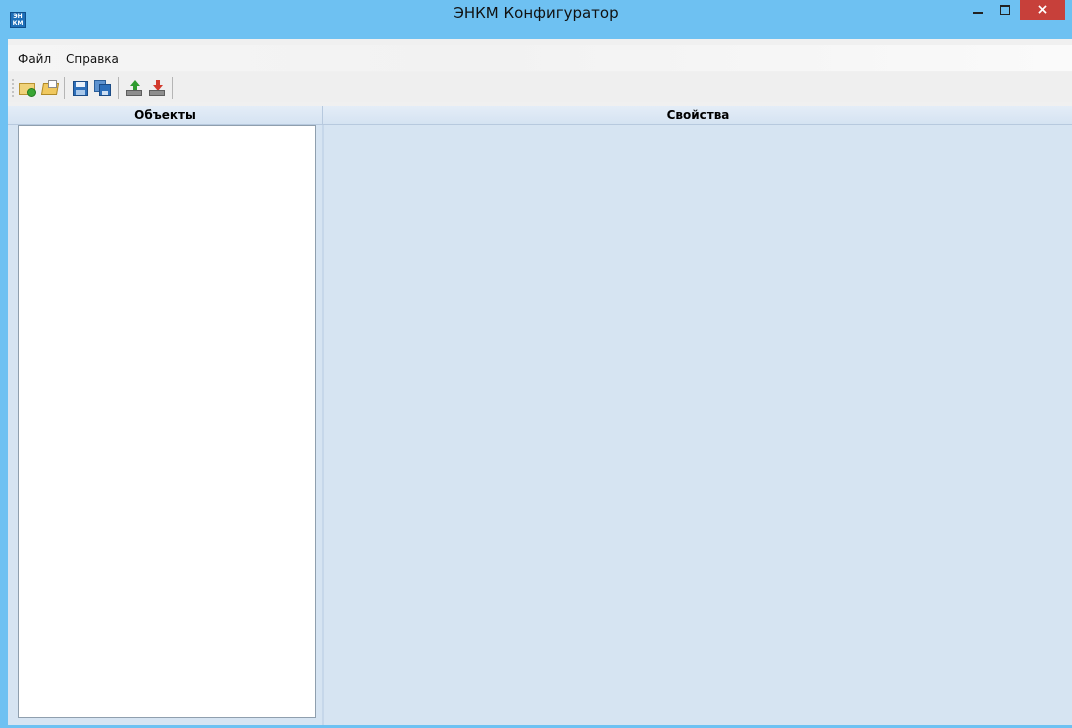 Image resolution: width=1072 pixels, height=728 pixels. What do you see at coordinates (540, 115) in the screenshot?
I see `panels-header: Объекты Свойства` at bounding box center [540, 115].